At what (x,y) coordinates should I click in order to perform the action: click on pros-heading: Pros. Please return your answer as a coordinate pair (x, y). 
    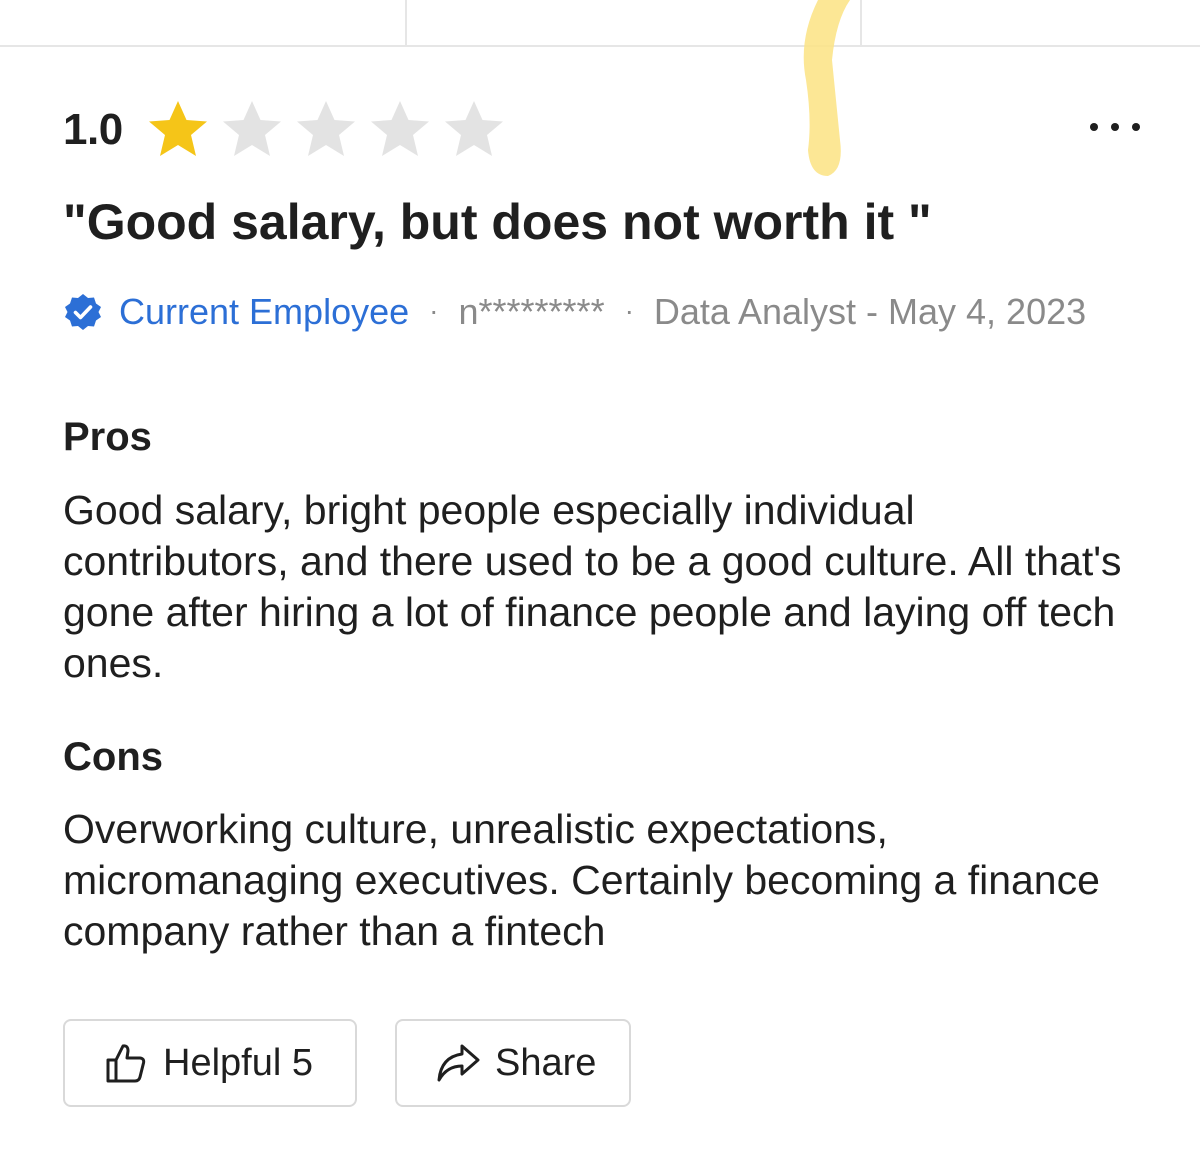
    Looking at the image, I should click on (107, 437).